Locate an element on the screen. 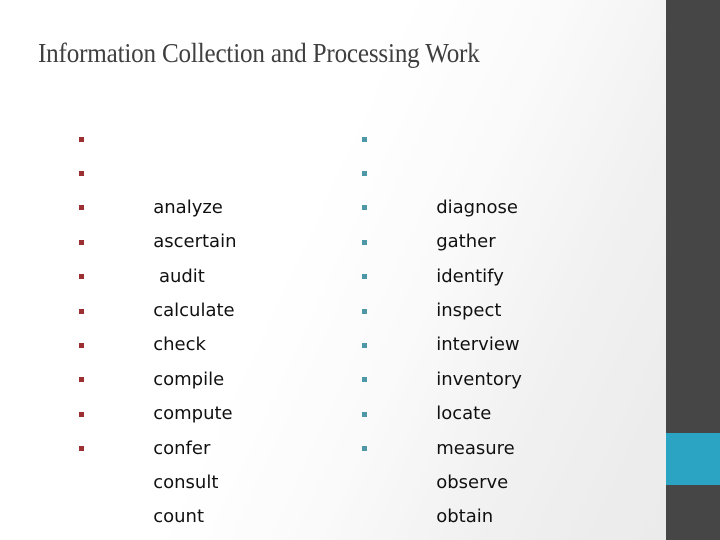 This screenshot has width=720, height=540. list-item: consult is located at coordinates (207, 445).